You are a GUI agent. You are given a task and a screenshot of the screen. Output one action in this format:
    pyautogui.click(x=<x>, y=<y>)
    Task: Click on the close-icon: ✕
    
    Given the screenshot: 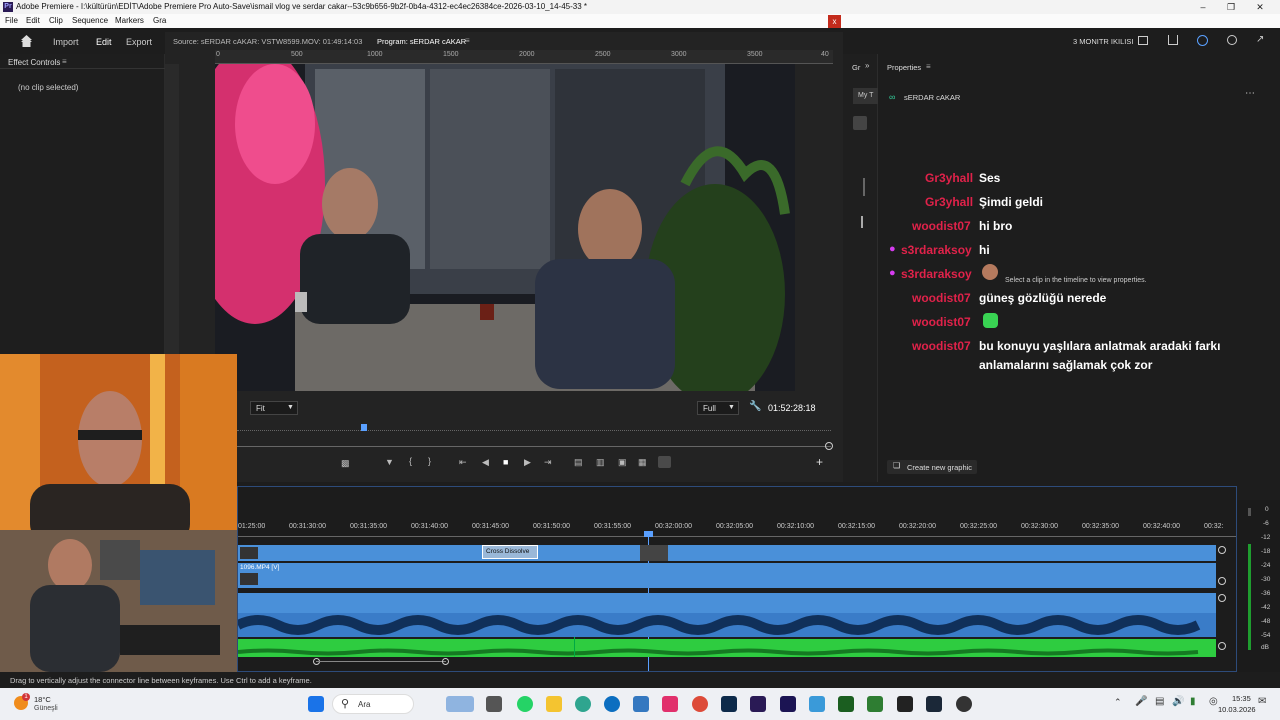 What is the action you would take?
    pyautogui.click(x=1260, y=7)
    